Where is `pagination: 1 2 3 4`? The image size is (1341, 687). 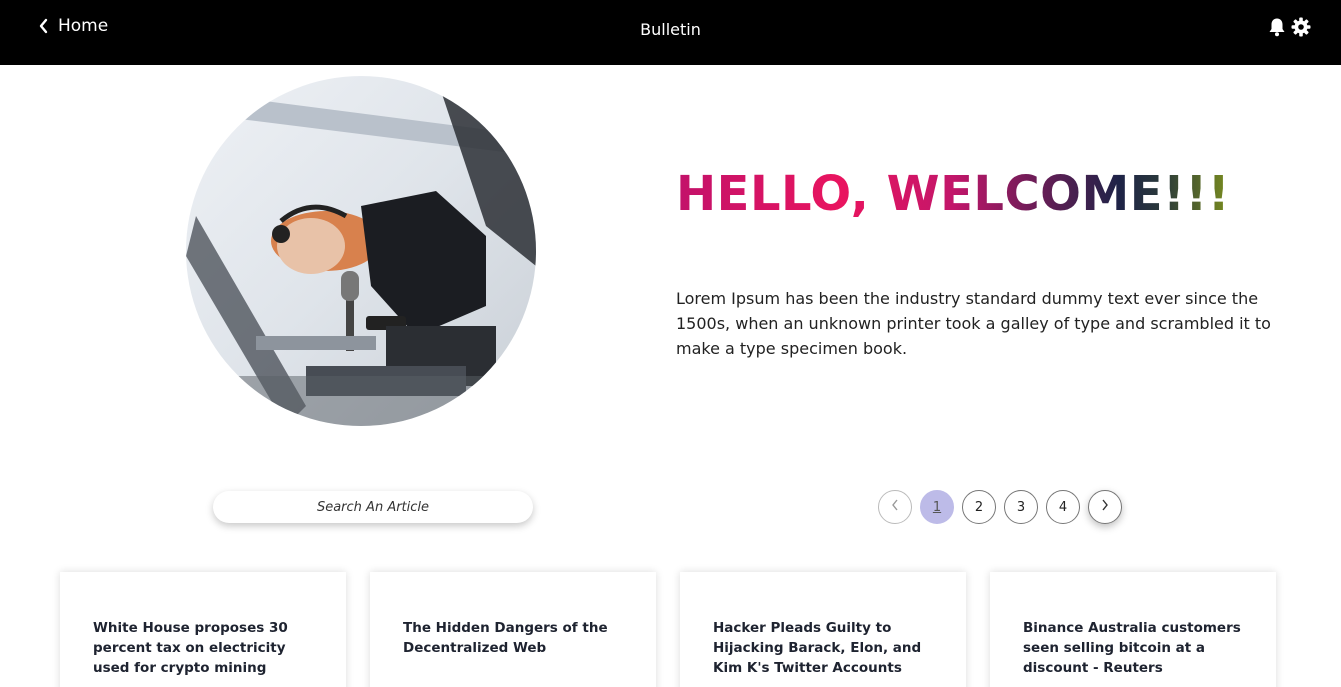 pagination: 1 2 3 4 is located at coordinates (1000, 507).